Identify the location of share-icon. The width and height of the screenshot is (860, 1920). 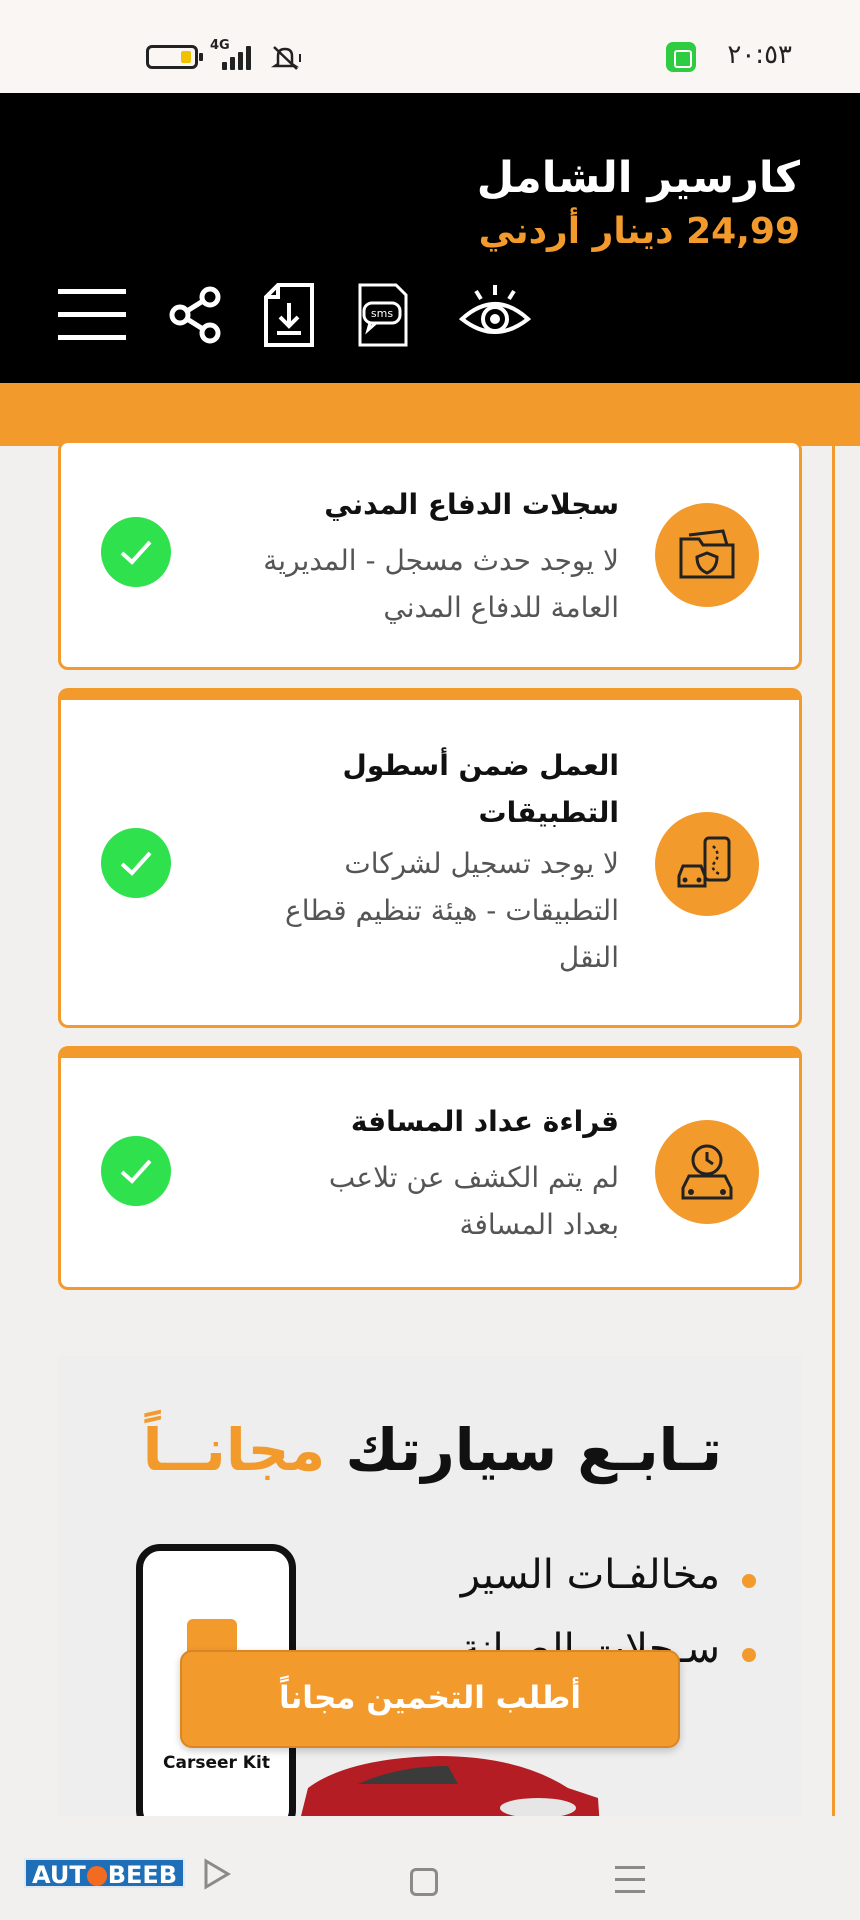
(195, 315).